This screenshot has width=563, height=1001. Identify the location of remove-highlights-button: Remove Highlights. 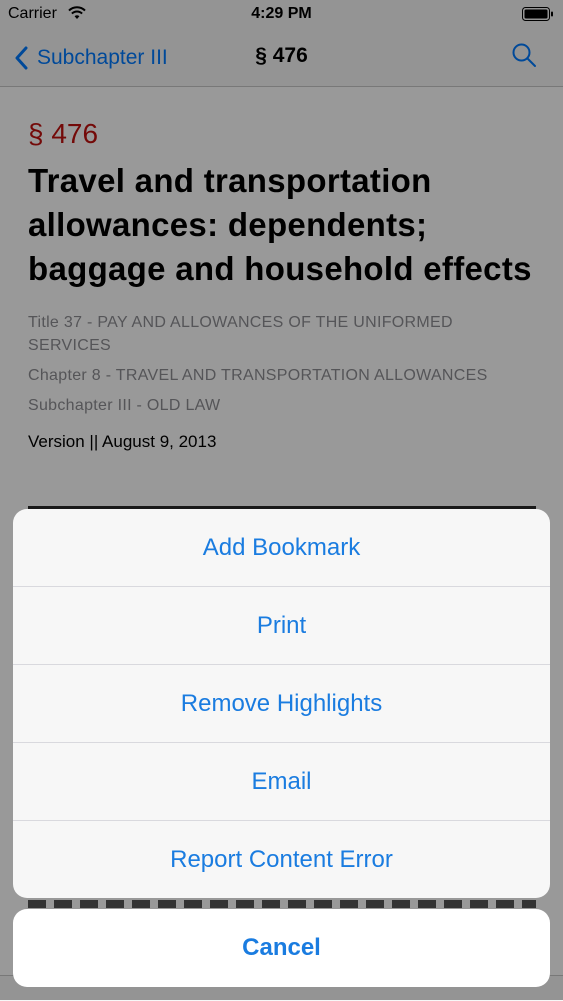
(281, 704).